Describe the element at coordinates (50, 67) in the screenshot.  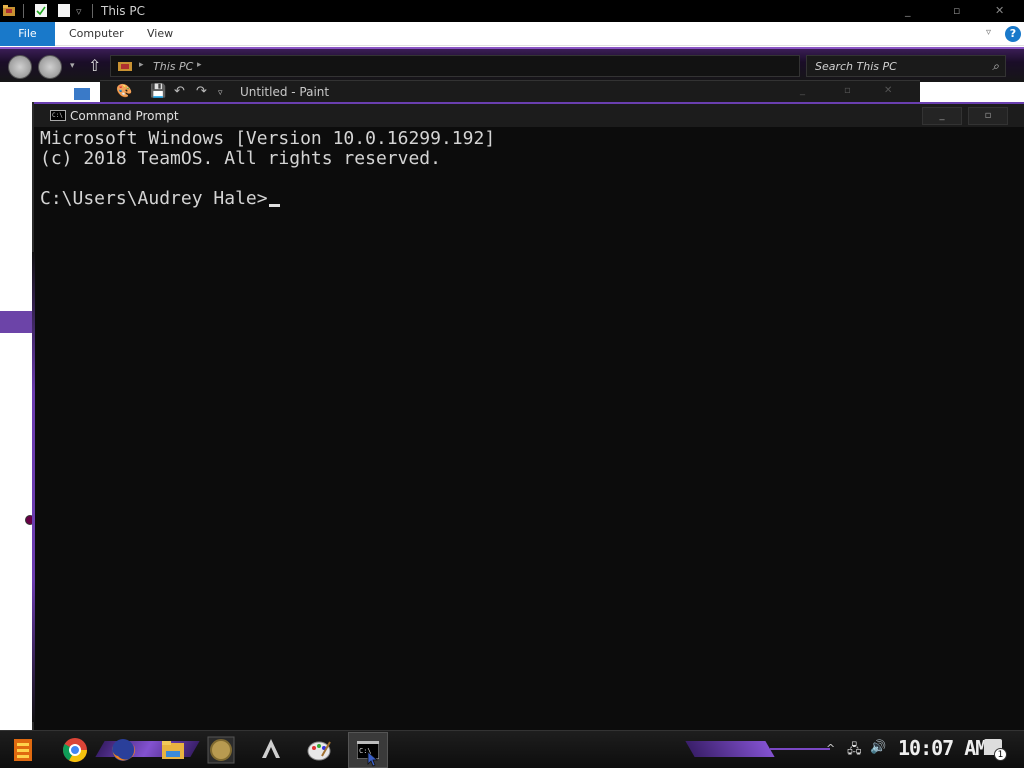
I see `forward-button` at that location.